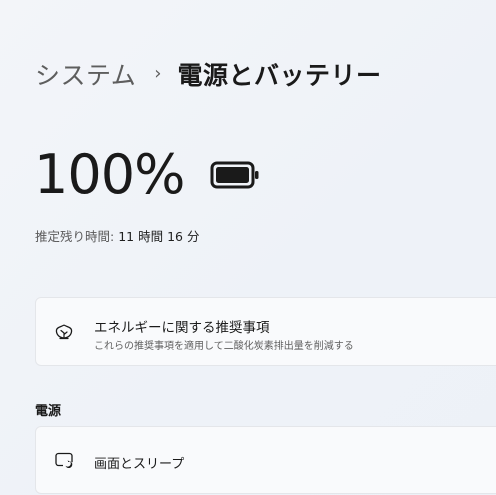 This screenshot has width=496, height=495. What do you see at coordinates (64, 460) in the screenshot?
I see `screen-sleep-icon` at bounding box center [64, 460].